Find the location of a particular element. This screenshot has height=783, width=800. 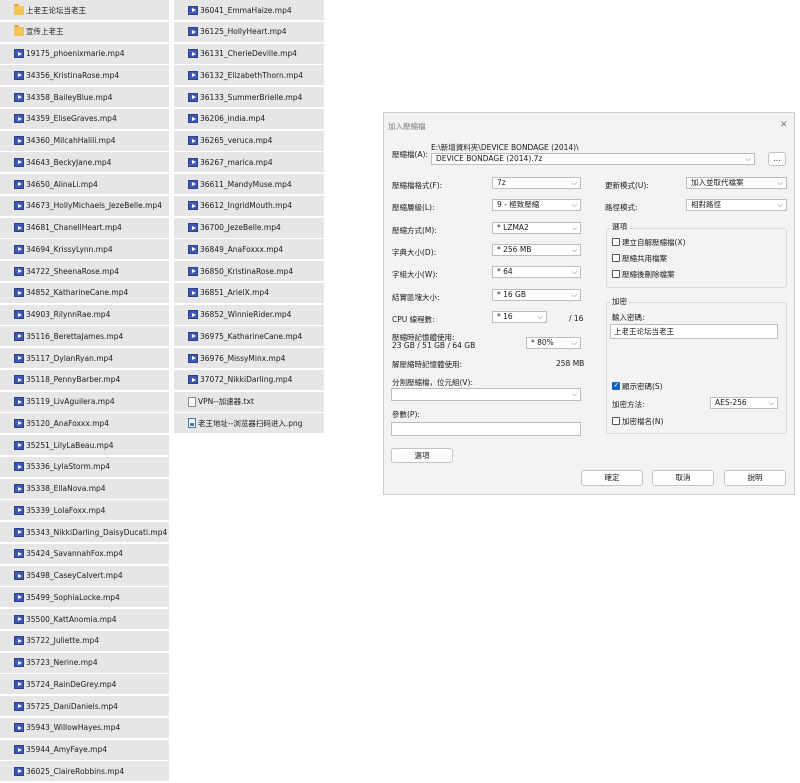

dict-select: * 256 MB ⌵ is located at coordinates (536, 250).